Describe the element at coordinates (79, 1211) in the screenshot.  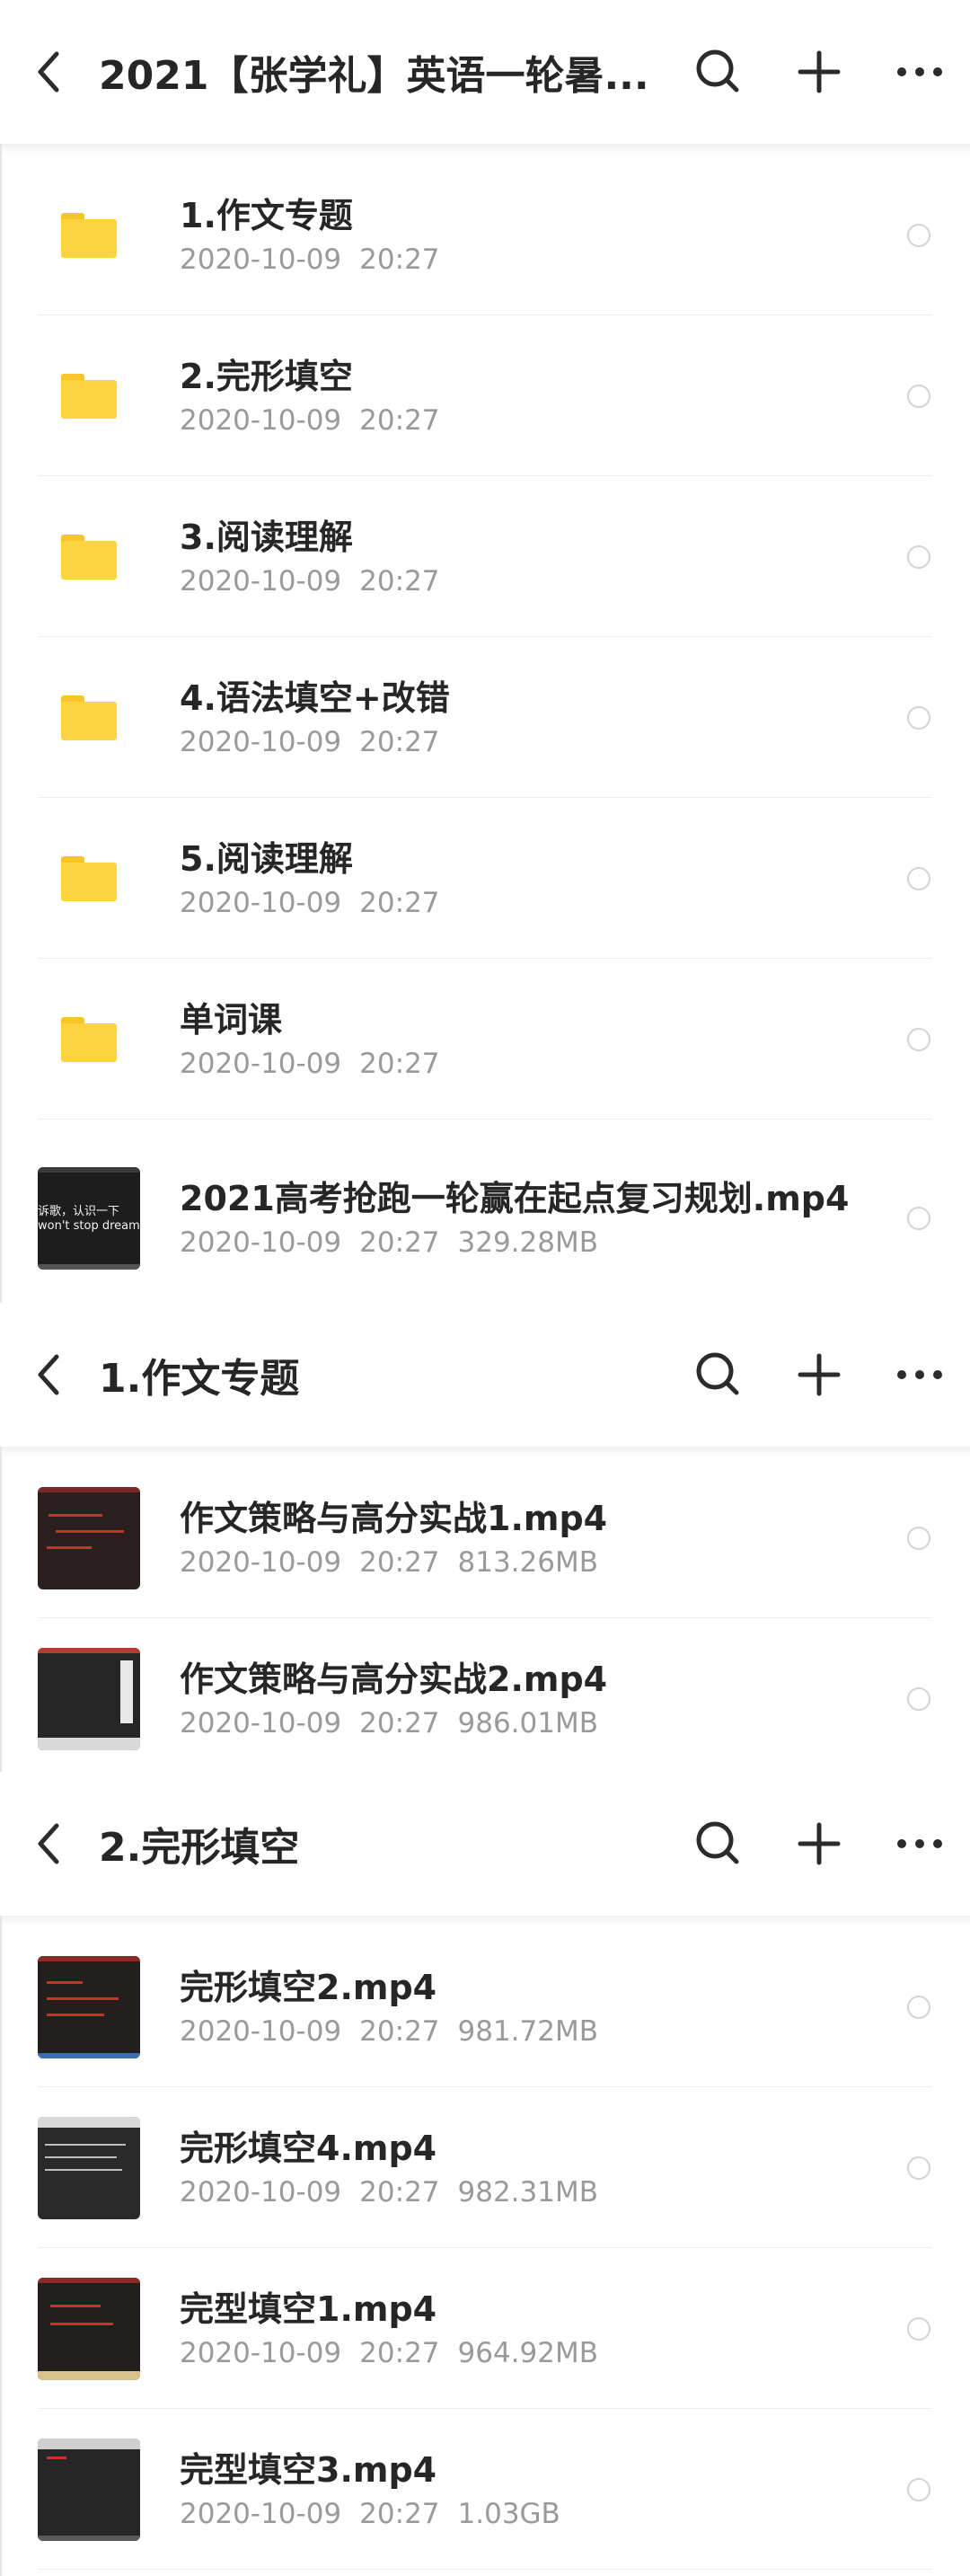
I see `thumb-caption-1: 诉歌，认识一下` at that location.